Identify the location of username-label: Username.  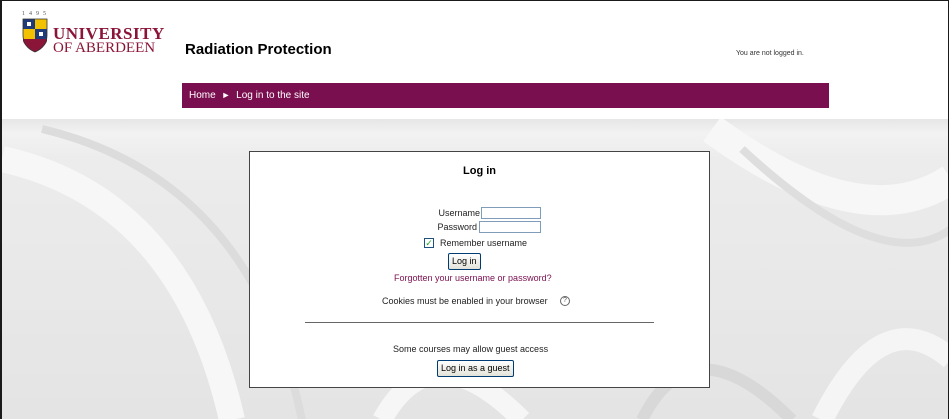
(459, 213).